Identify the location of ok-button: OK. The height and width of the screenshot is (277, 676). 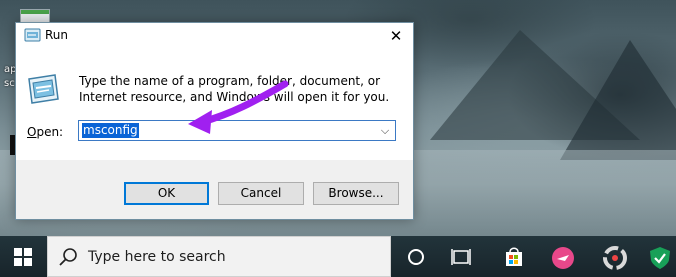
(166, 193).